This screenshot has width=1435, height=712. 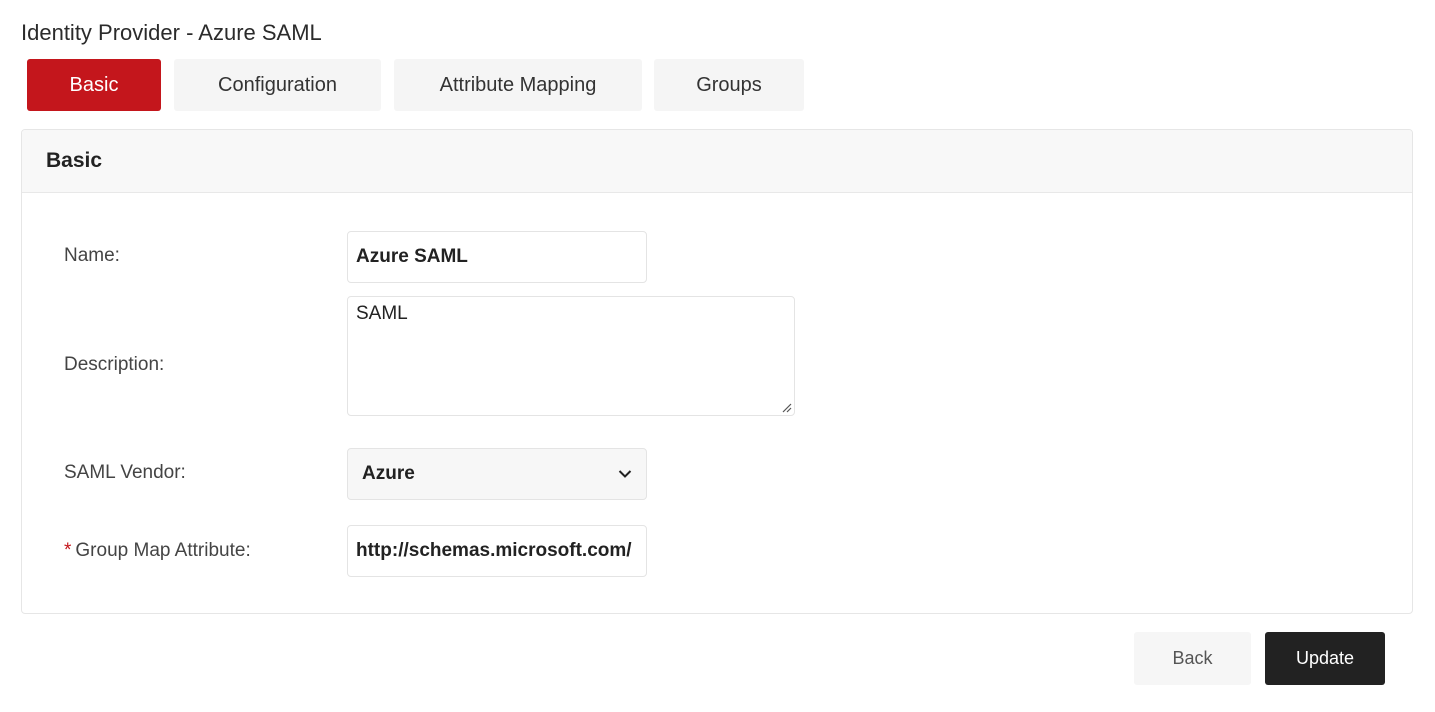 I want to click on update-button: Update, so click(x=1325, y=658).